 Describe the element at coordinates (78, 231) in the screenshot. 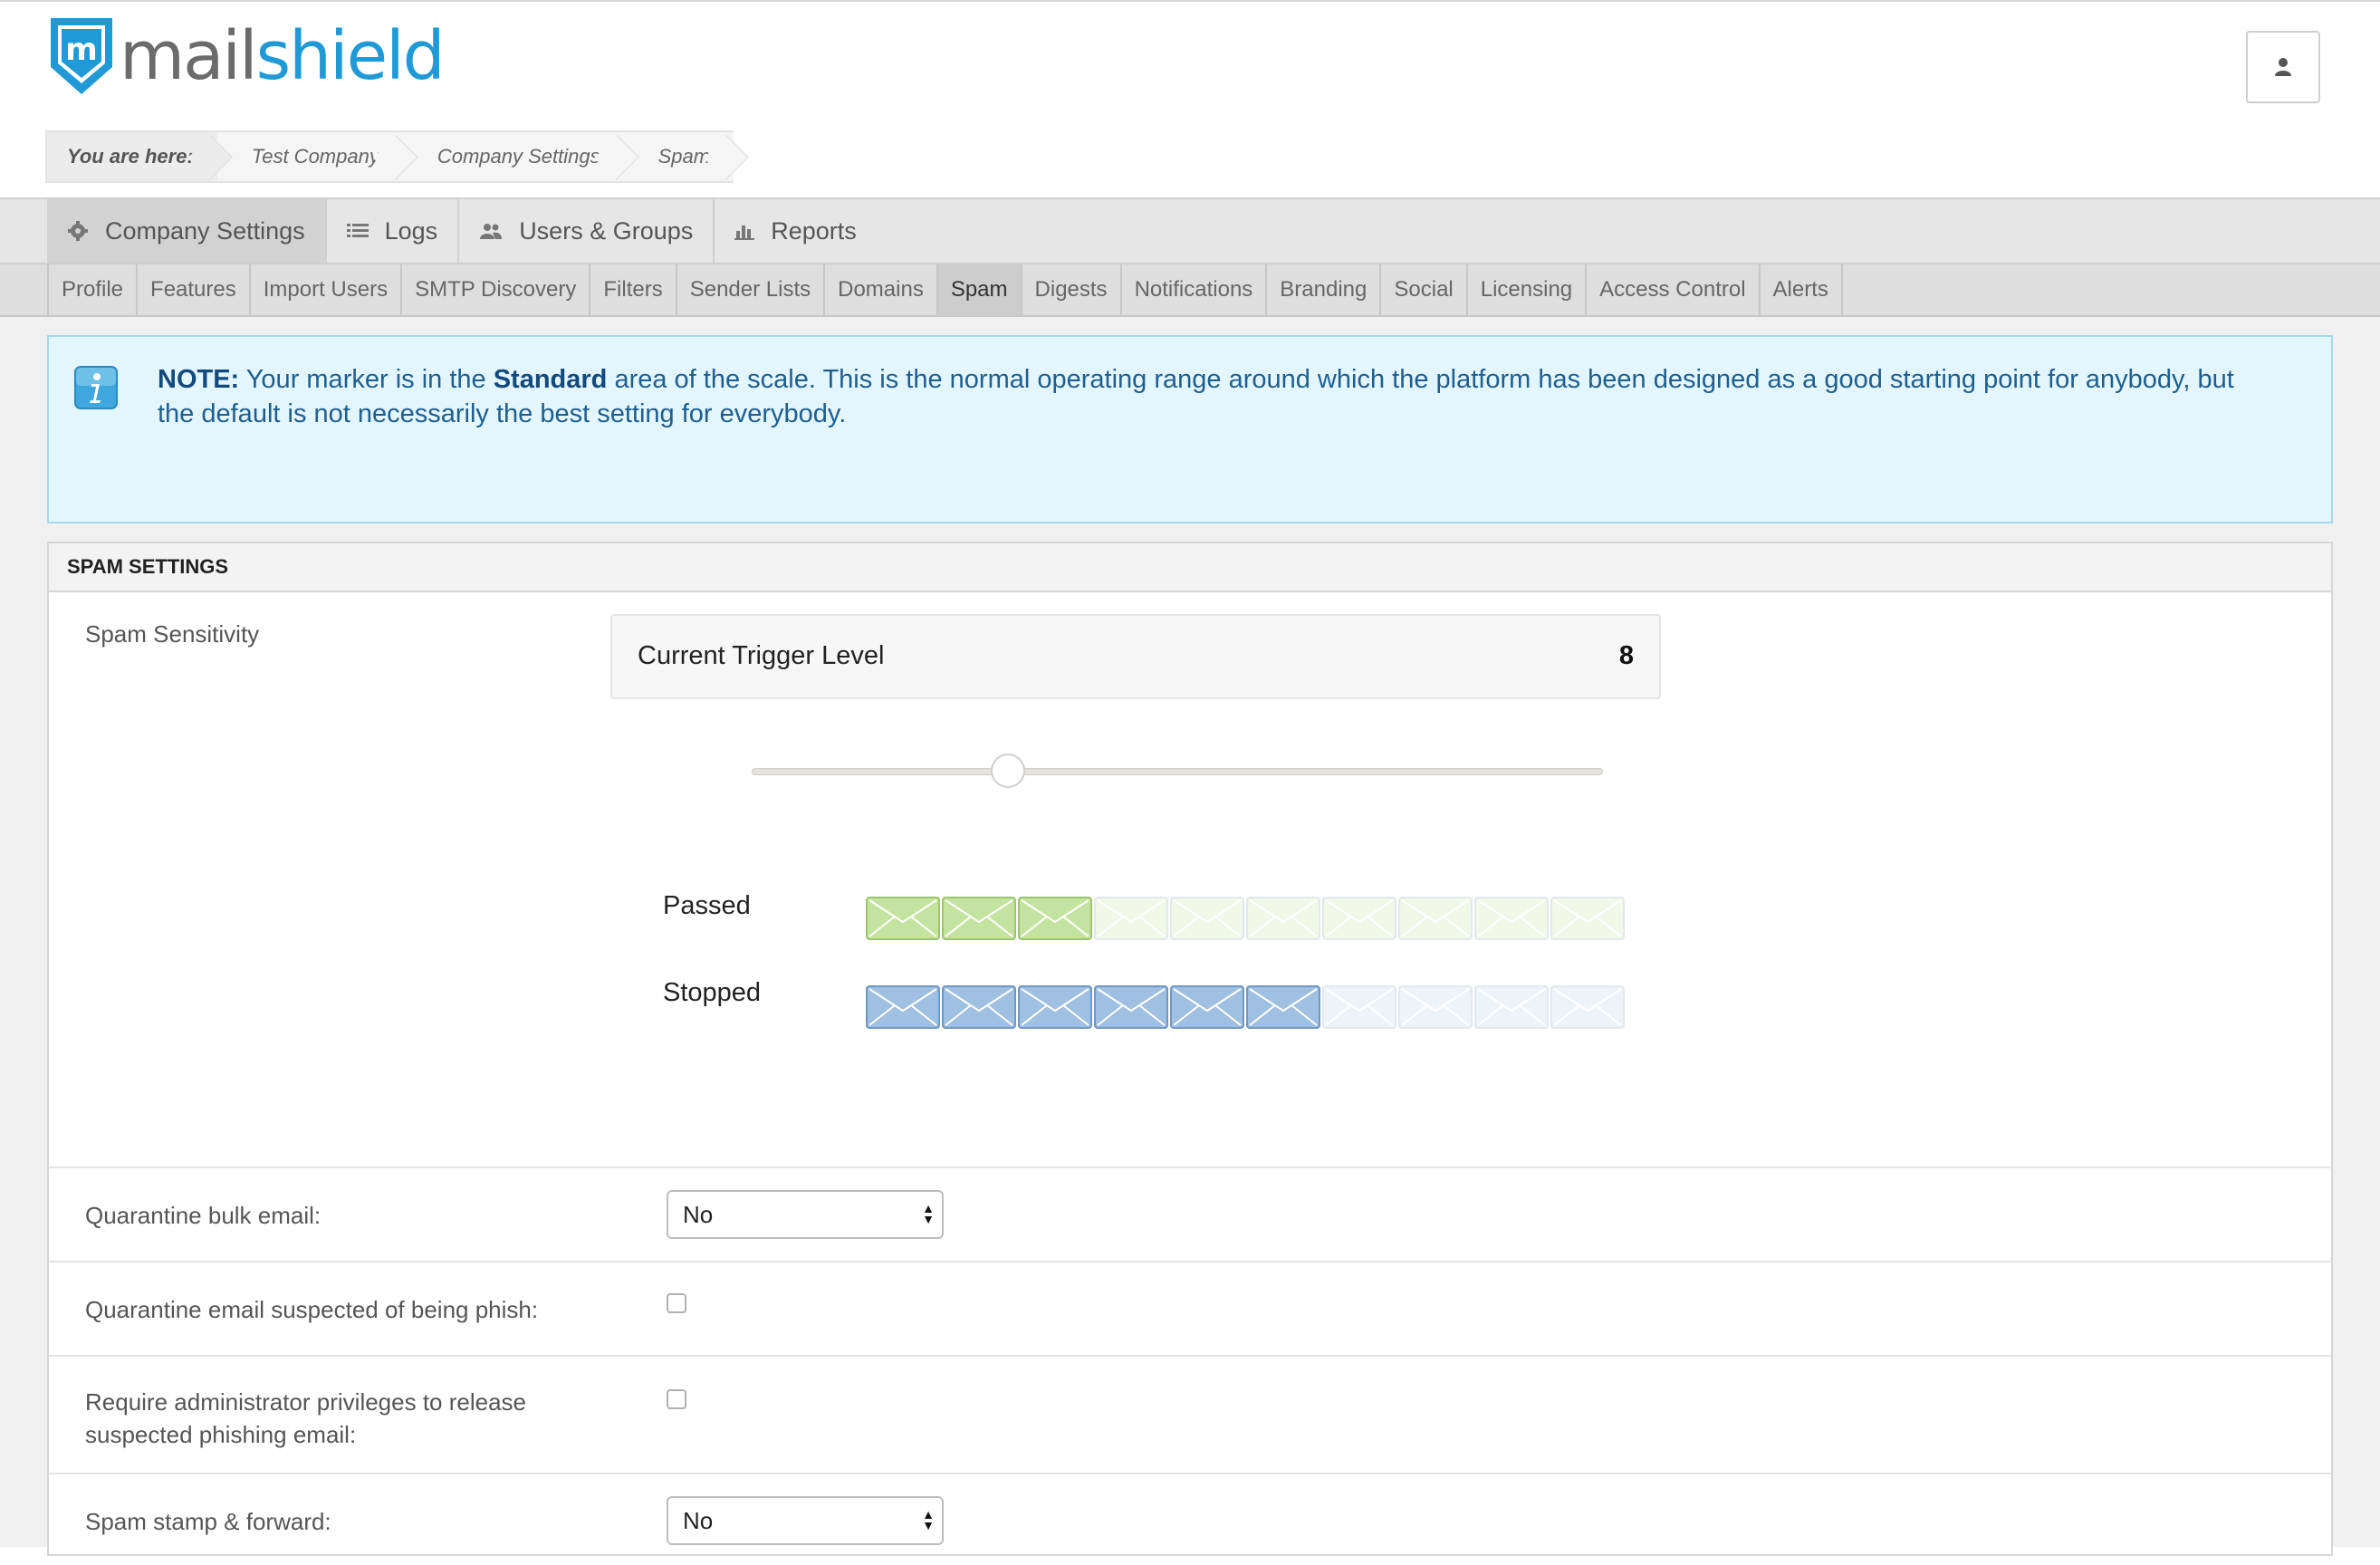

I see `gear-icon` at that location.